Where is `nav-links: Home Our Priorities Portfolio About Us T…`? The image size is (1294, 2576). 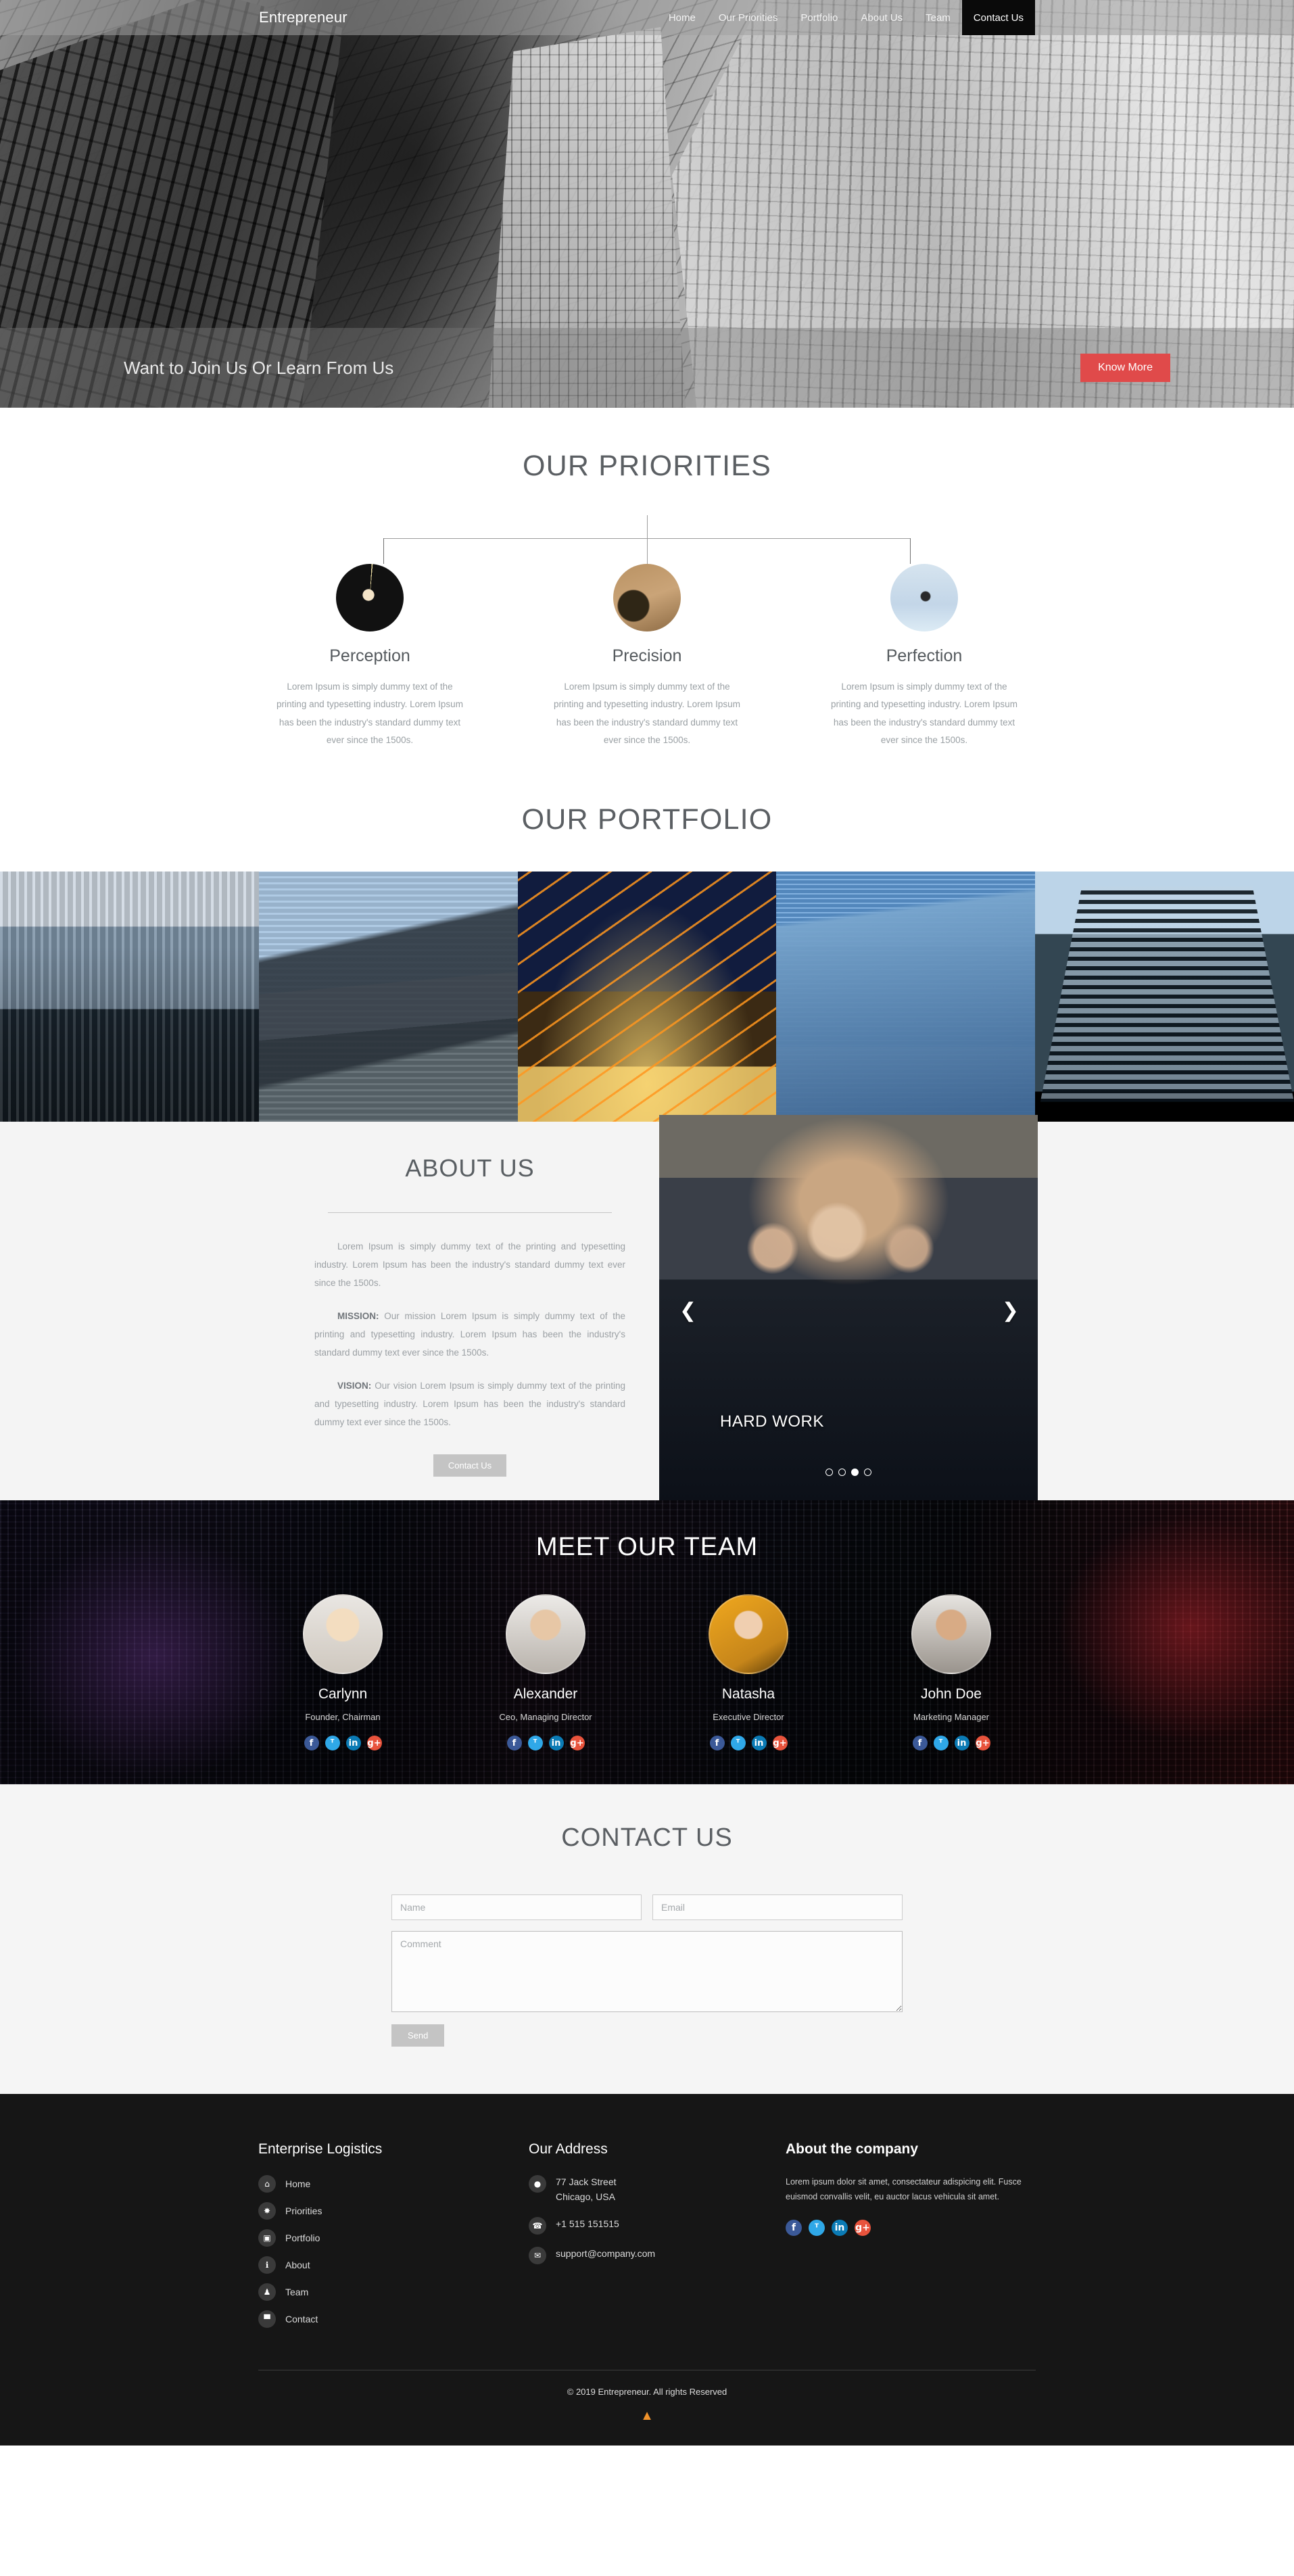 nav-links: Home Our Priorities Portfolio About Us T… is located at coordinates (846, 17).